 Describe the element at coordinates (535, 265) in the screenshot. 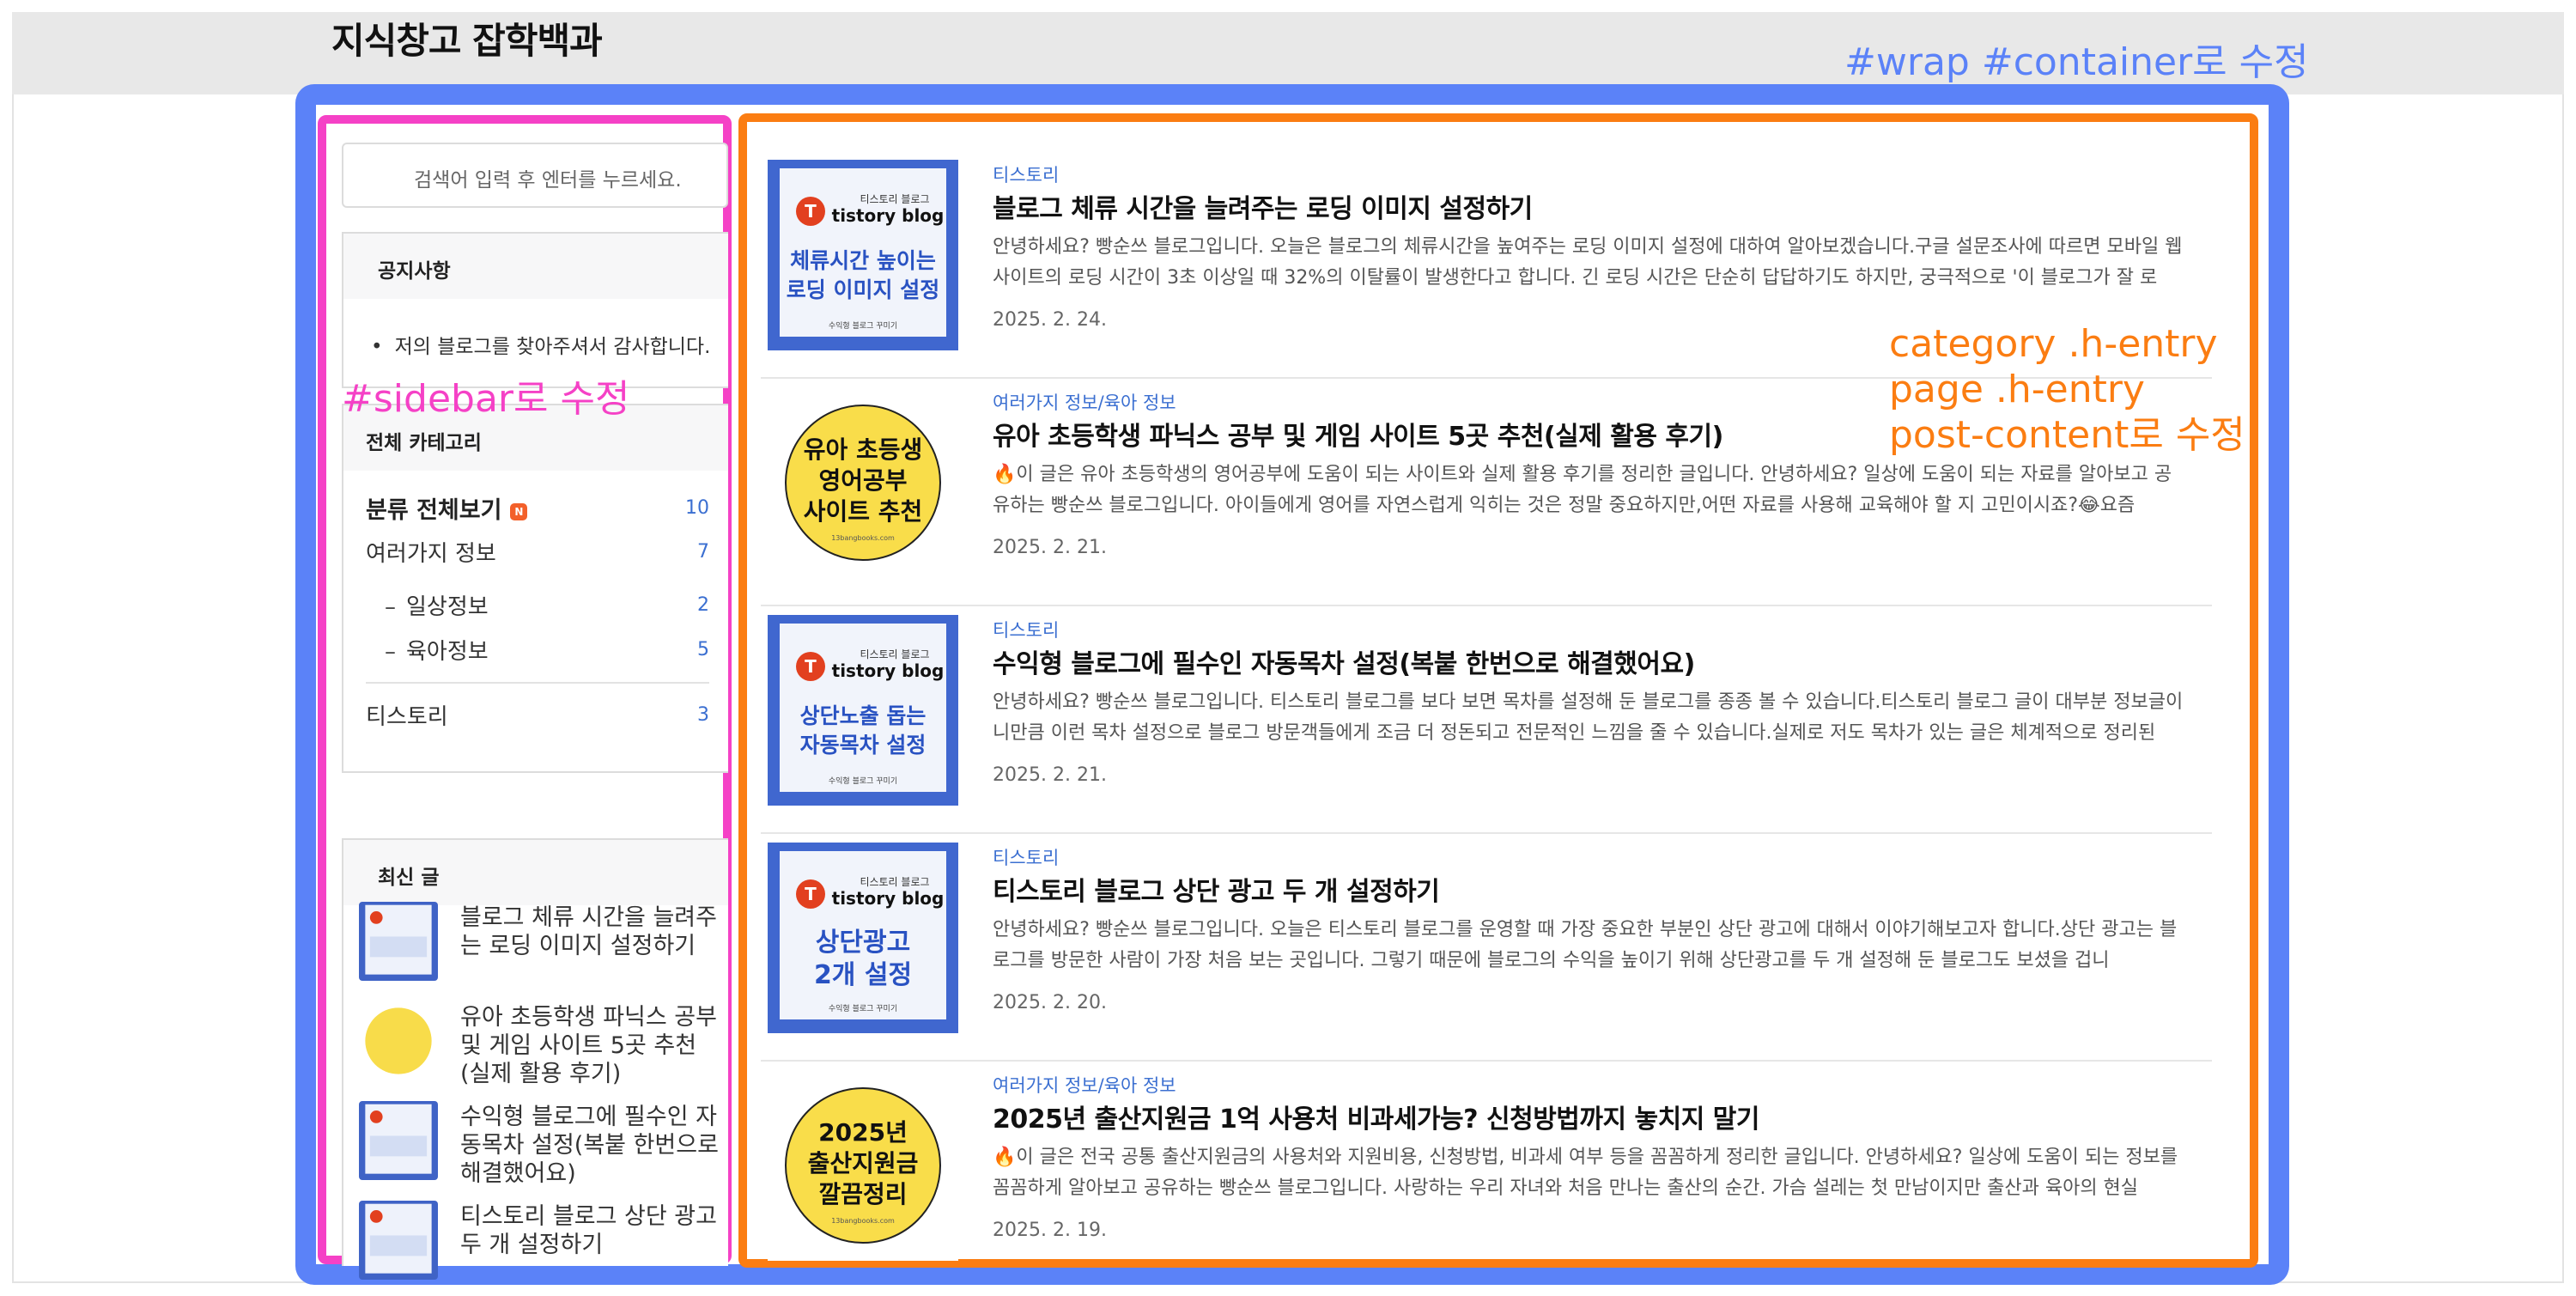

I see `notice-heading: 공지사항` at that location.